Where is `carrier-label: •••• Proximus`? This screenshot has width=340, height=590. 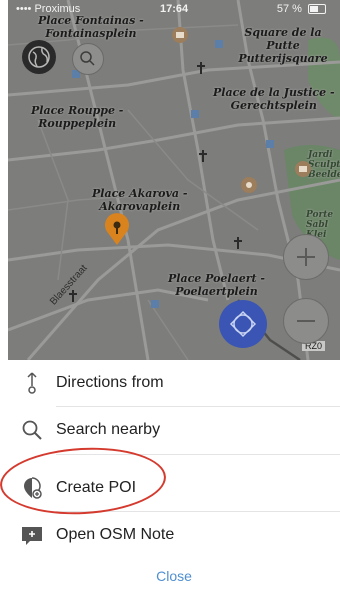
carrier-label: •••• Proximus is located at coordinates (48, 9).